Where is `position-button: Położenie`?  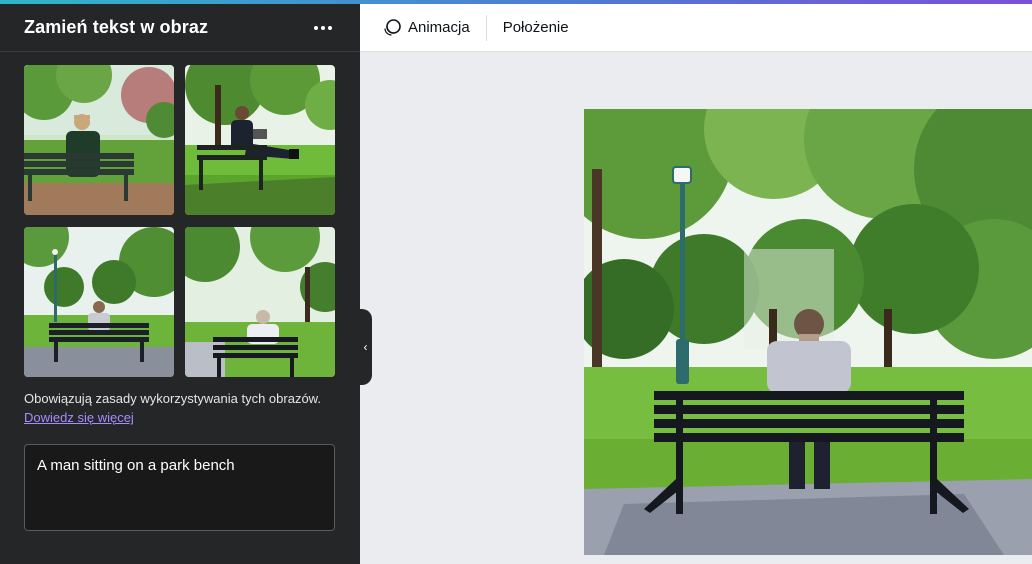
position-button: Położenie is located at coordinates (536, 28).